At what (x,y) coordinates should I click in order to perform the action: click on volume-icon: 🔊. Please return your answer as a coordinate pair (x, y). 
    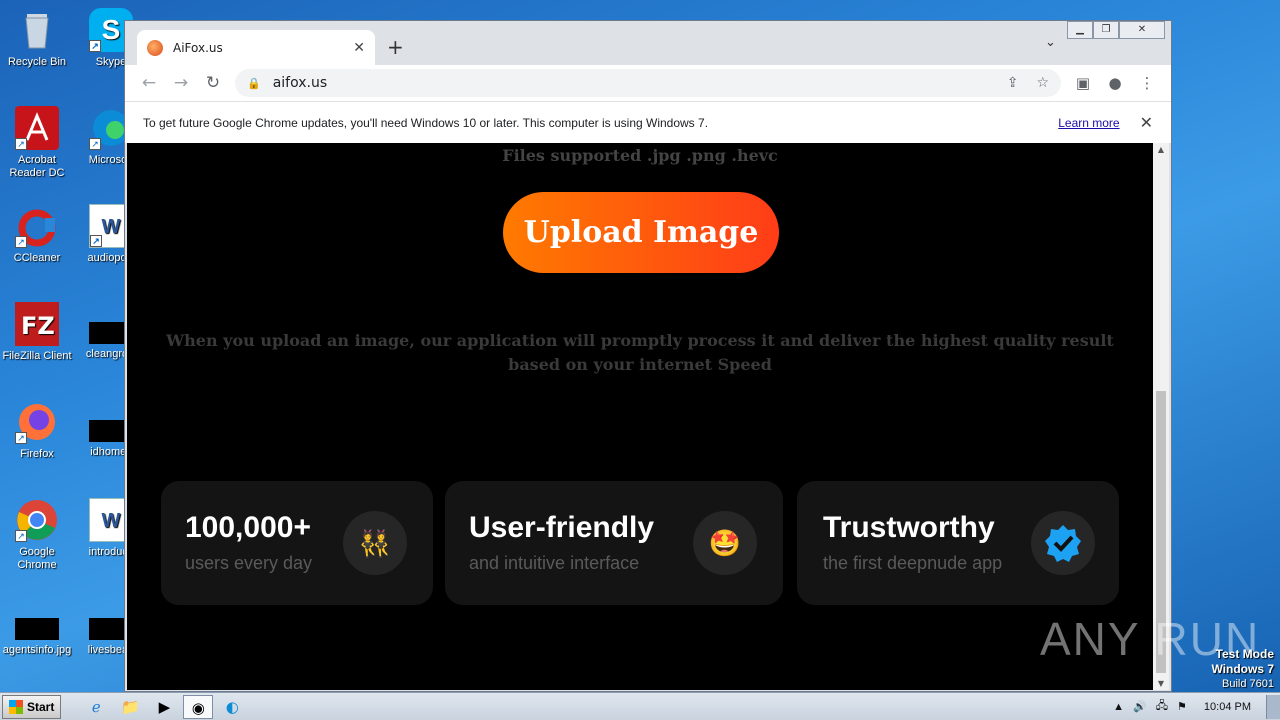
    Looking at the image, I should click on (1140, 706).